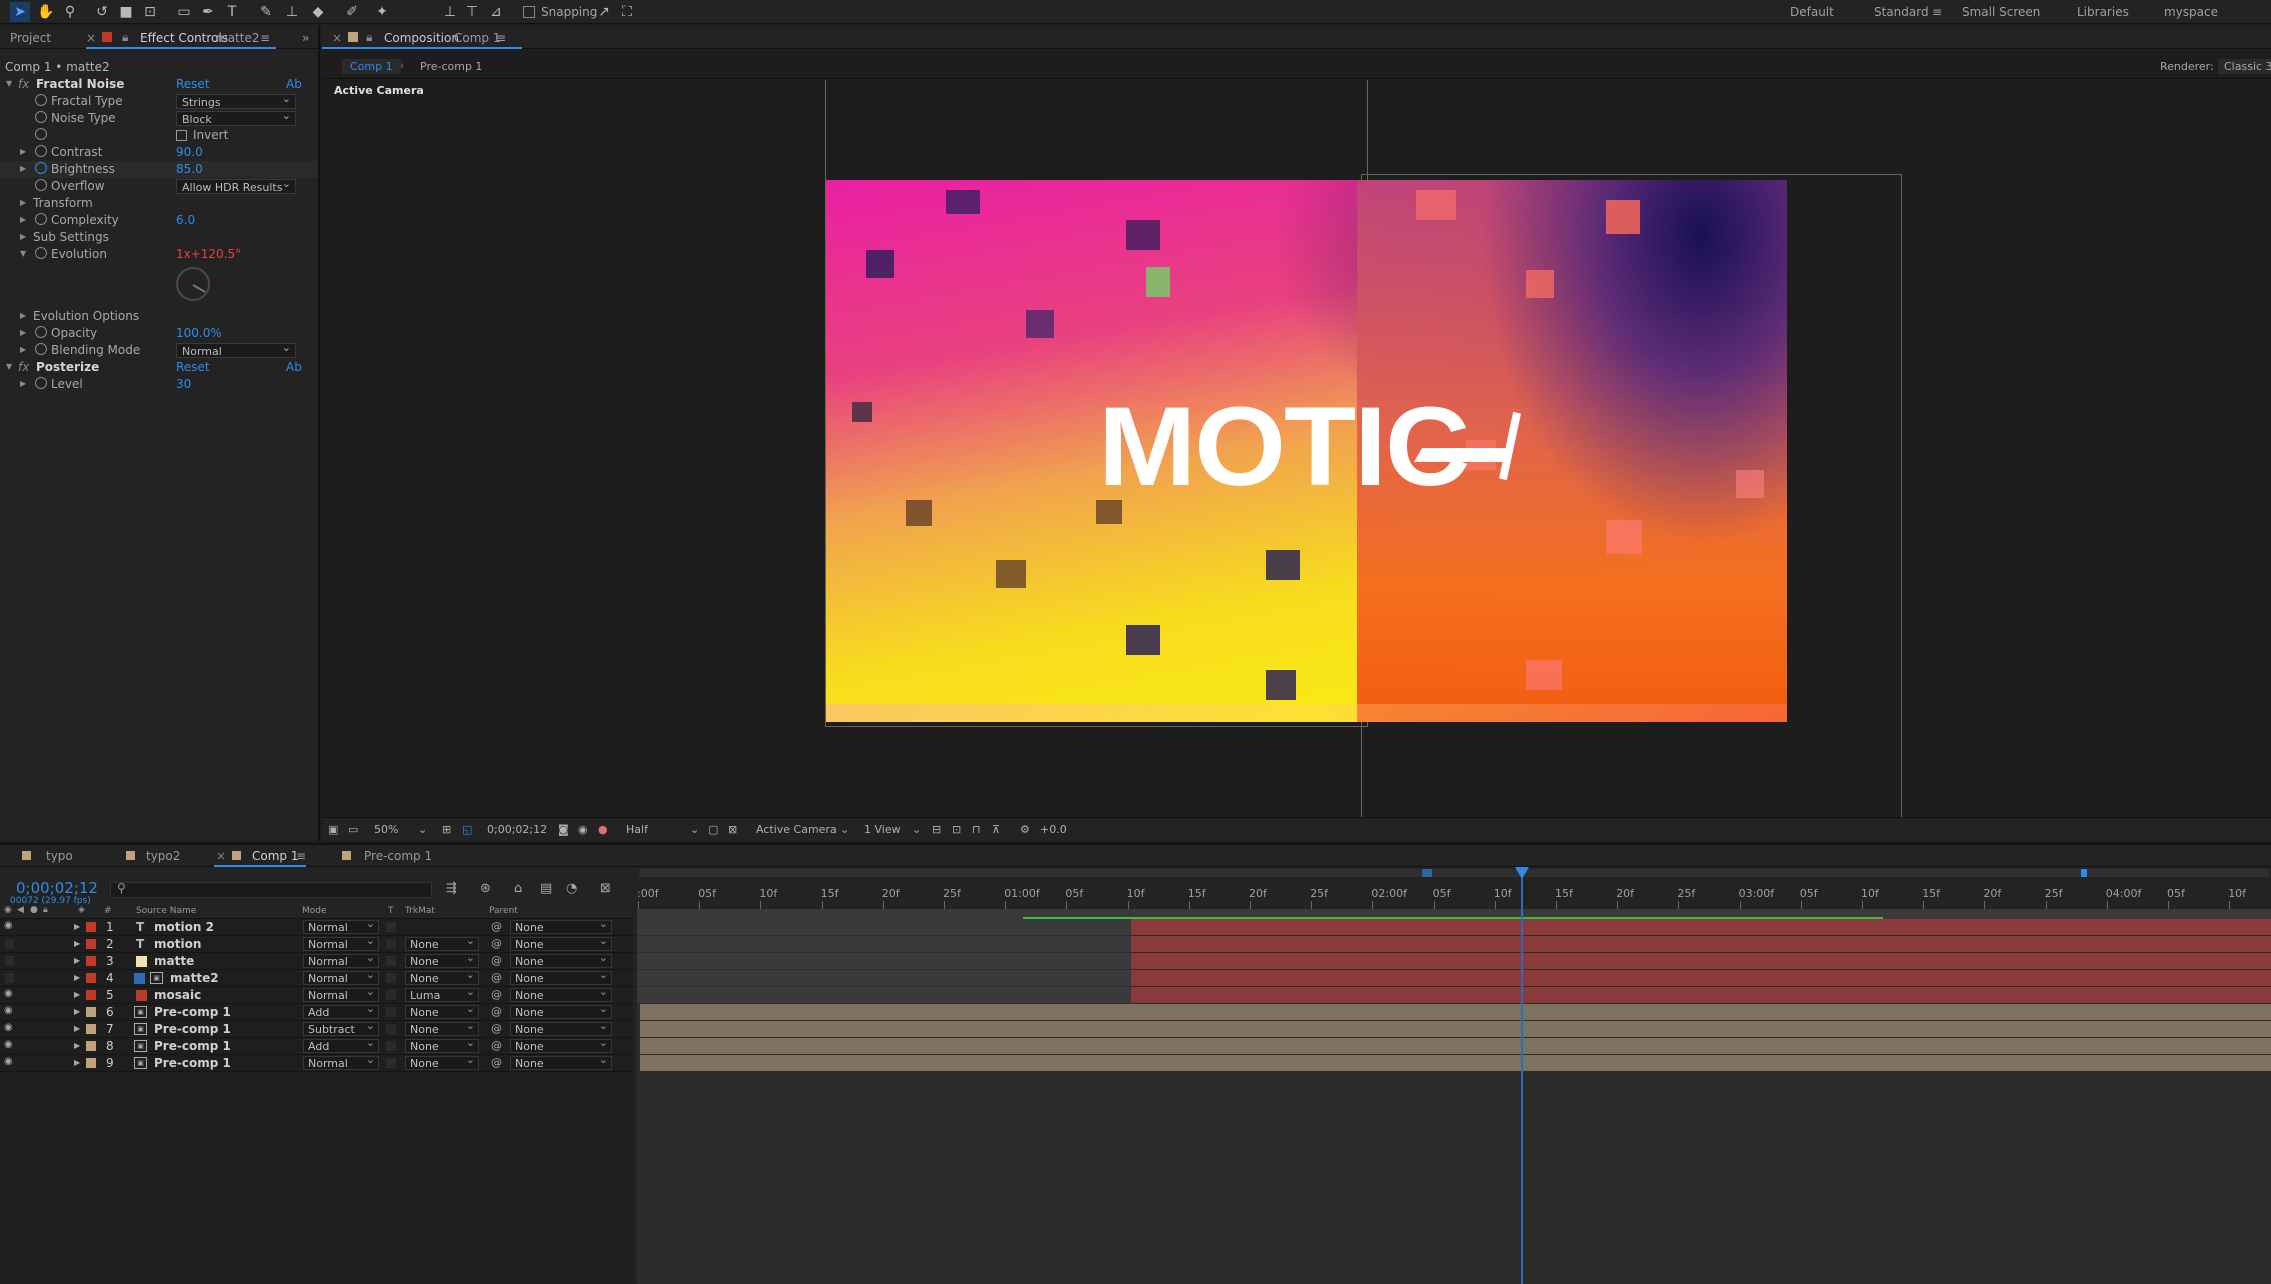 Image resolution: width=2271 pixels, height=1284 pixels. I want to click on fx-icon: fx, so click(23, 84).